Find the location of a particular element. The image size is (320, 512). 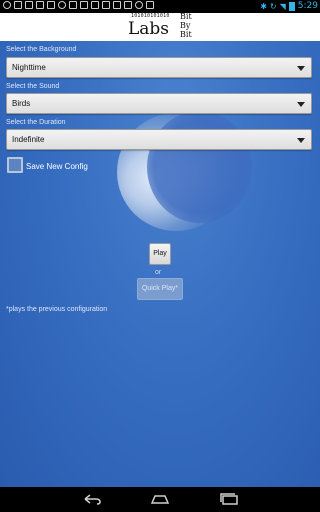

app-logo: 101010101010 Labs Bit By Bit is located at coordinates (168, 26).